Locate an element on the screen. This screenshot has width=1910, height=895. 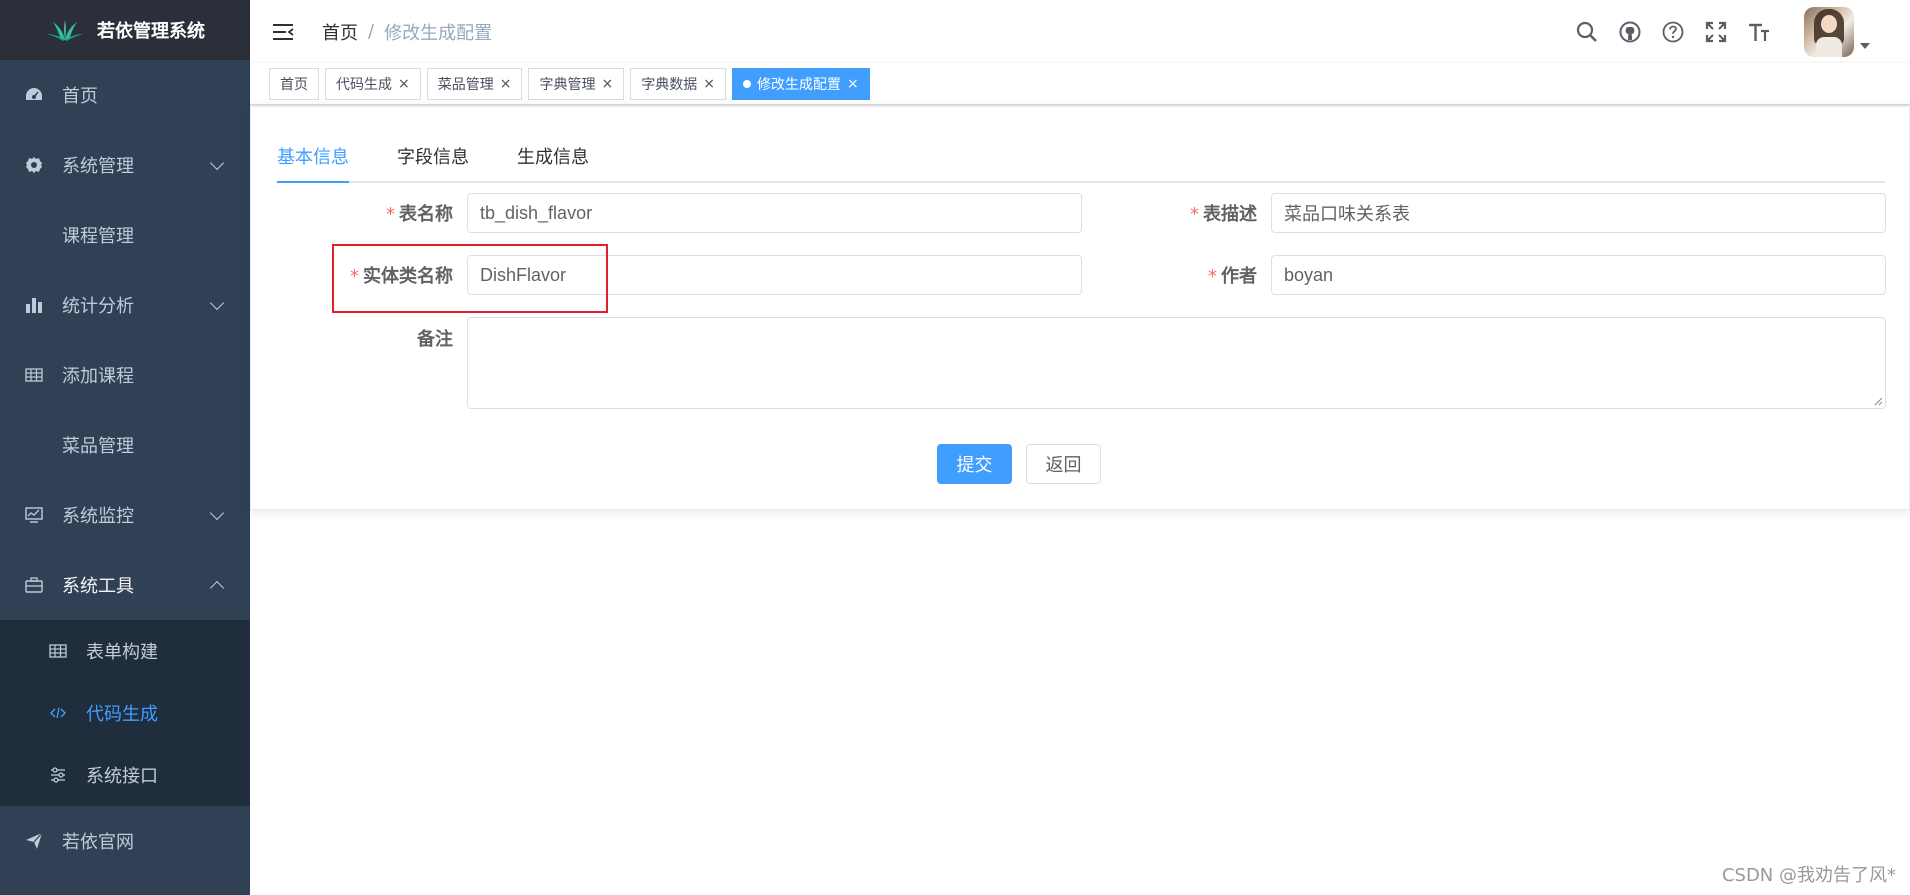
active-dot-icon is located at coordinates (746, 83).